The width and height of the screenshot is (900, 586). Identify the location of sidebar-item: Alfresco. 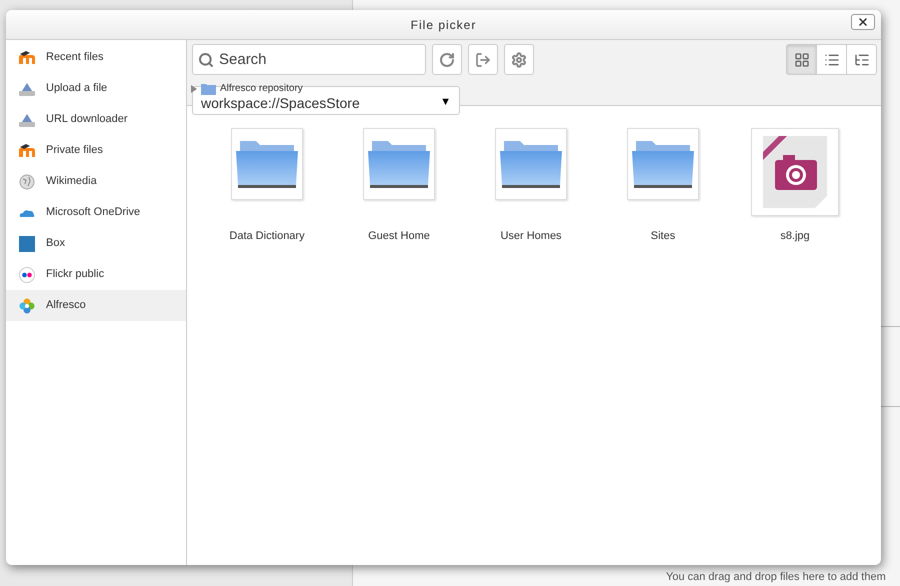
(96, 305).